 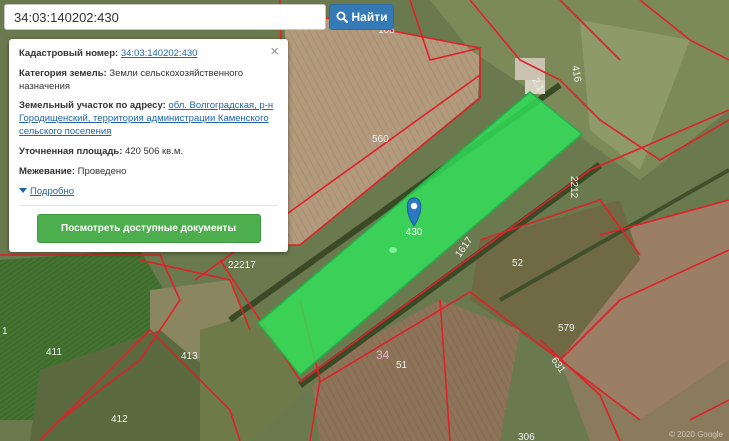 I want to click on details-toggle: Подробно, so click(x=148, y=192).